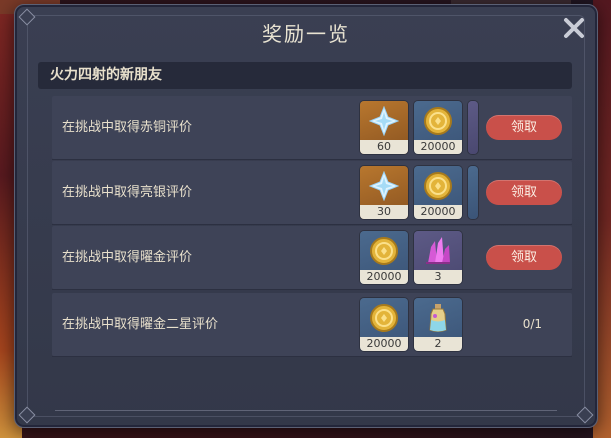 Image resolution: width=611 pixels, height=438 pixels. I want to click on reward-item: 30, so click(384, 192).